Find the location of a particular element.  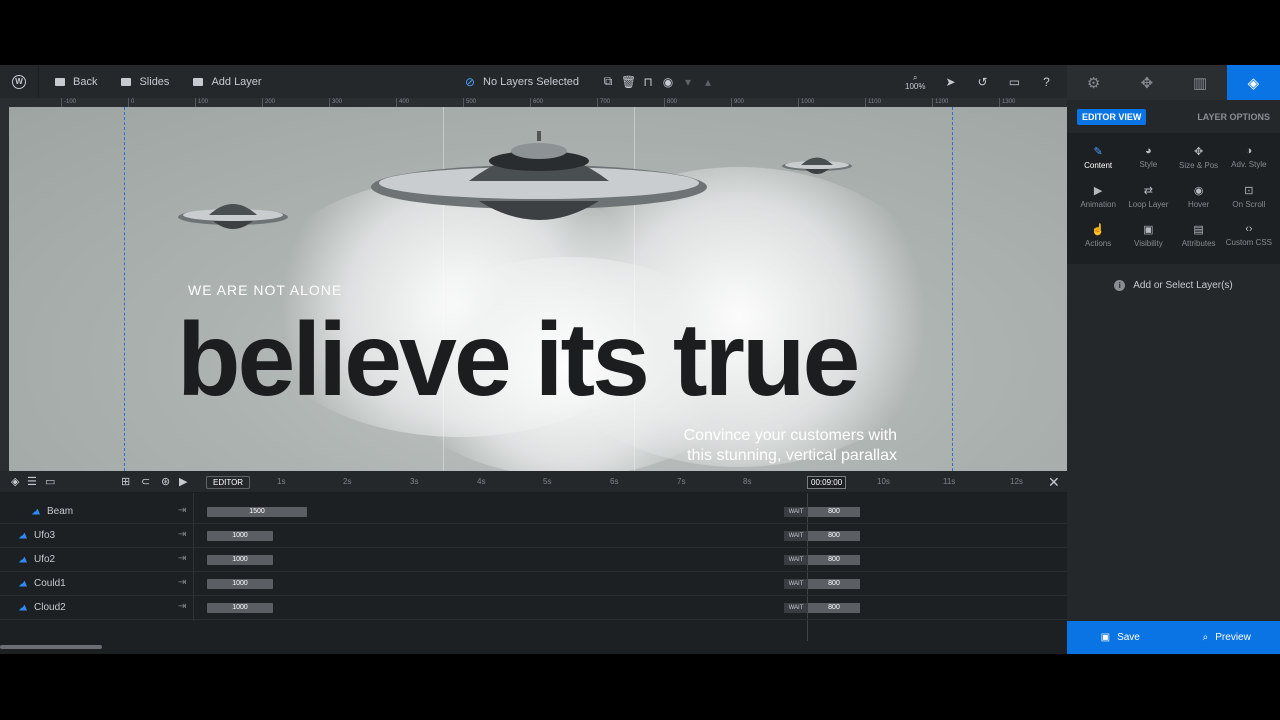

layer-status: No Layers Selected is located at coordinates (531, 81).